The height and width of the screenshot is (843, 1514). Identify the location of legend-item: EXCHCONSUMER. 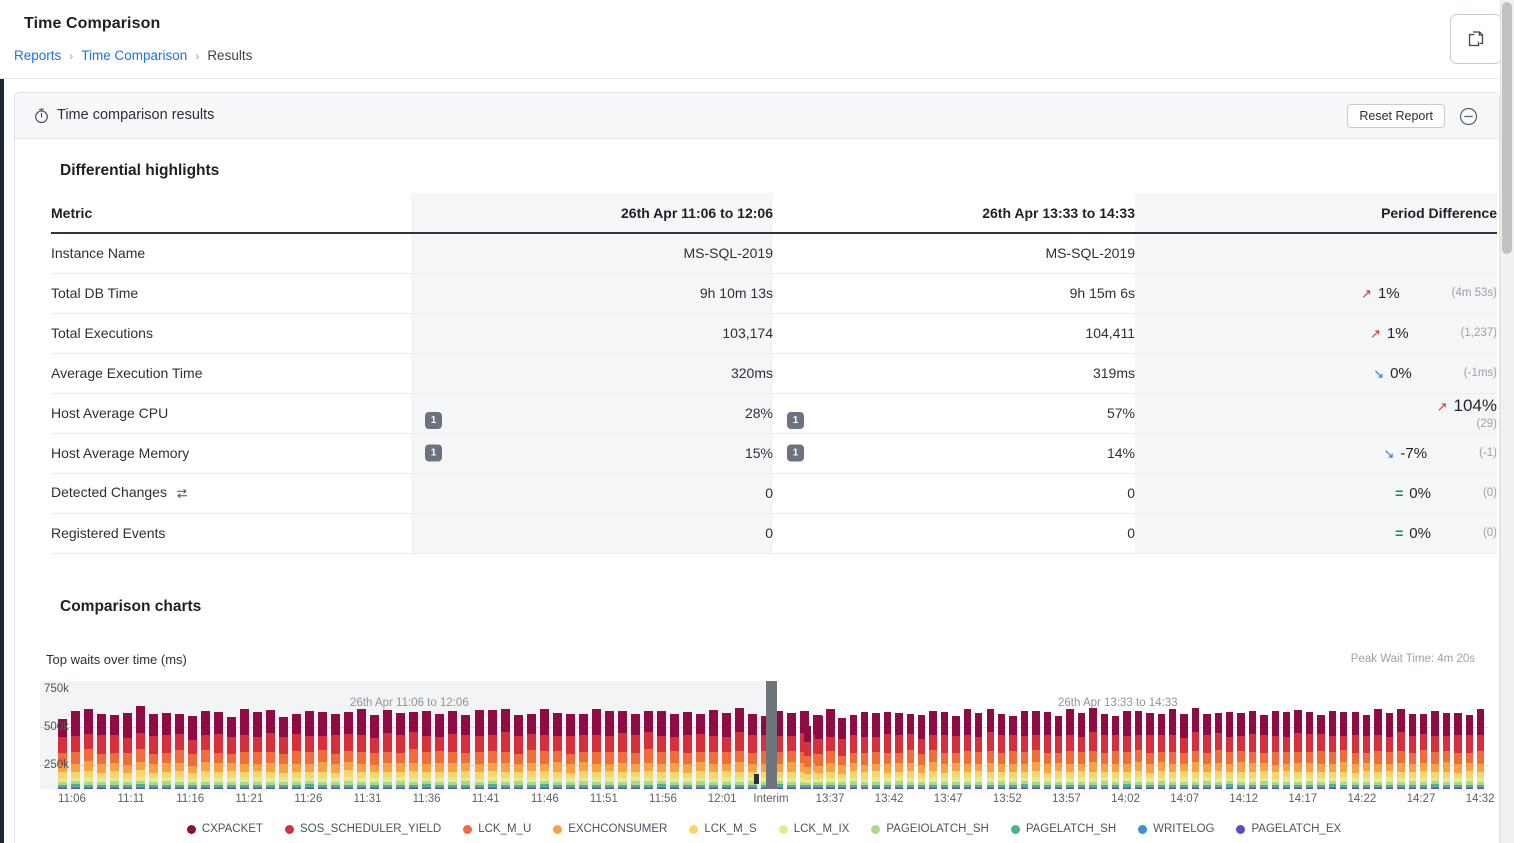
(610, 829).